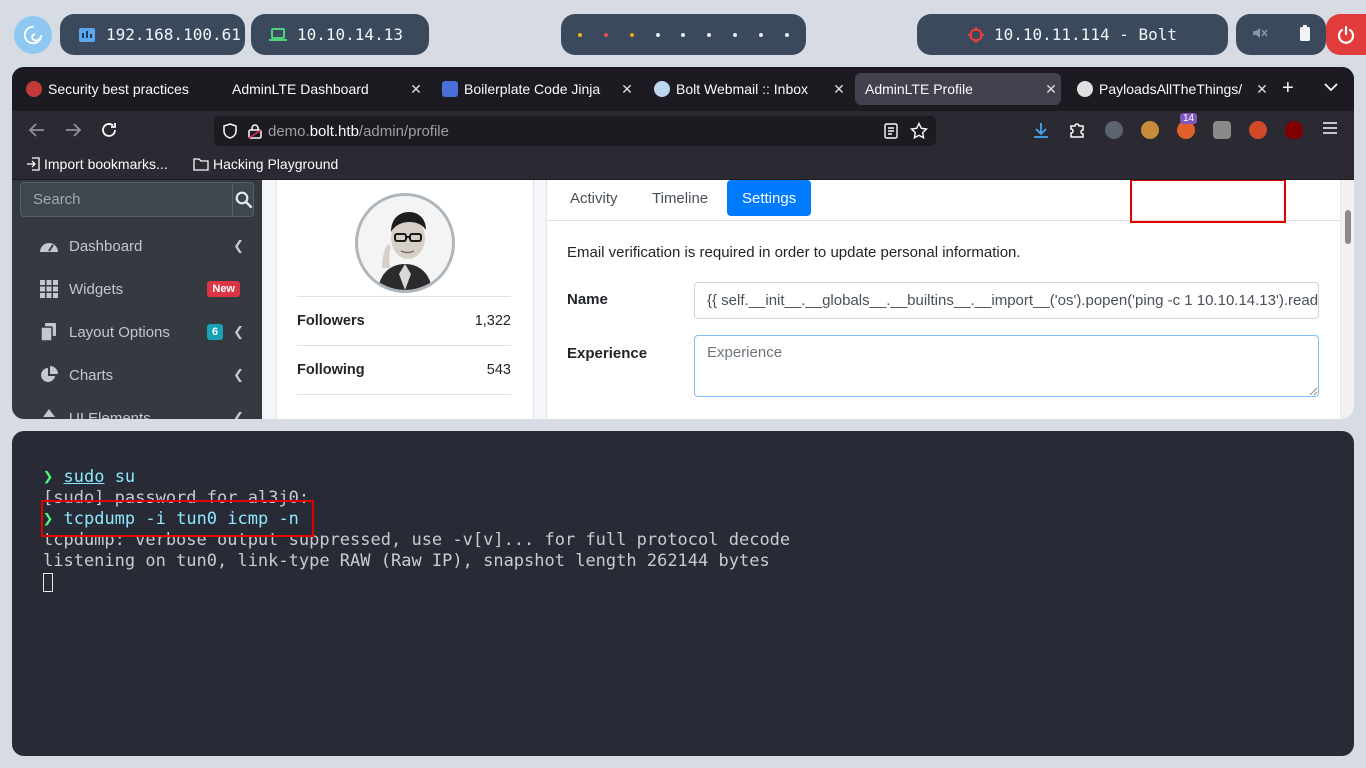  Describe the element at coordinates (1305, 34) in the screenshot. I see `battery-icon` at that location.